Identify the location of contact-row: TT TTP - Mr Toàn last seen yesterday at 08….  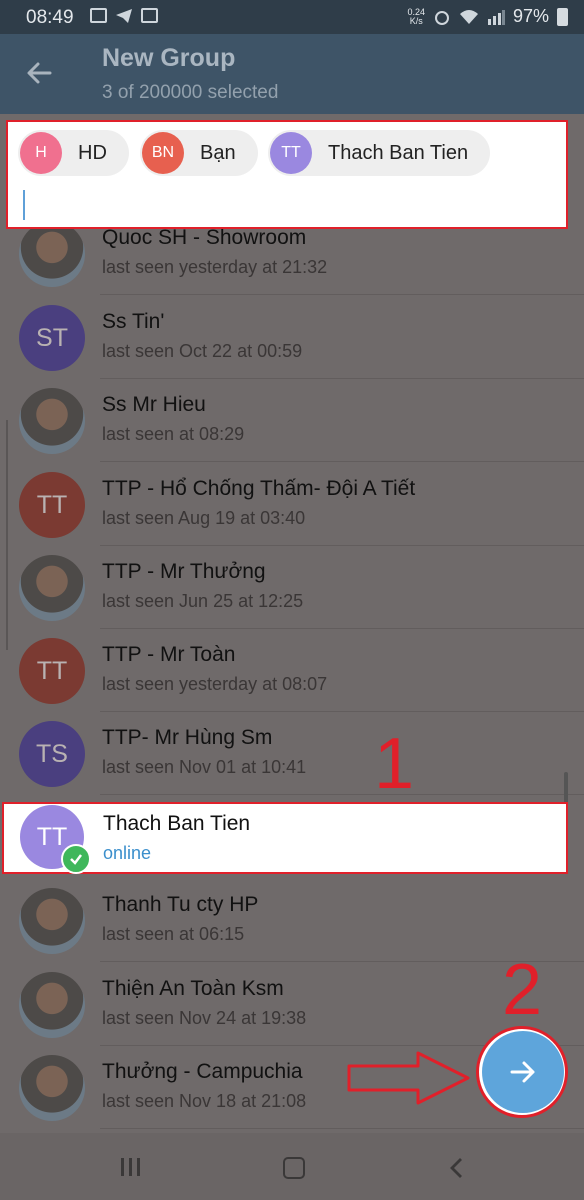
(292, 670).